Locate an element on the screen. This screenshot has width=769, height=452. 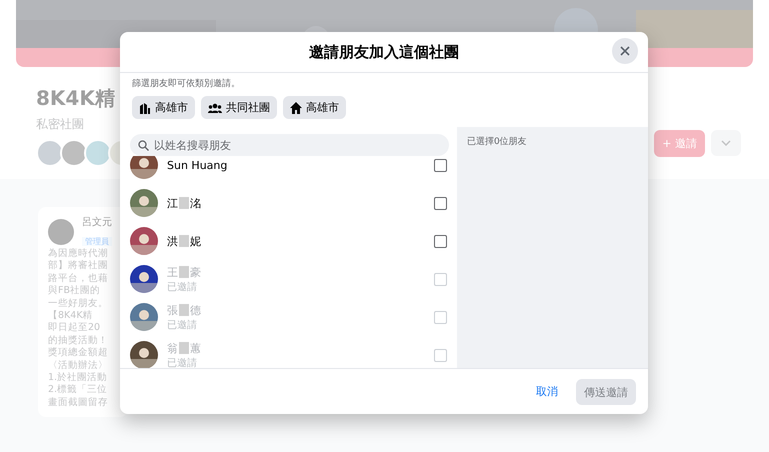
search-field: 以姓名搜尋朋友 is located at coordinates (289, 145).